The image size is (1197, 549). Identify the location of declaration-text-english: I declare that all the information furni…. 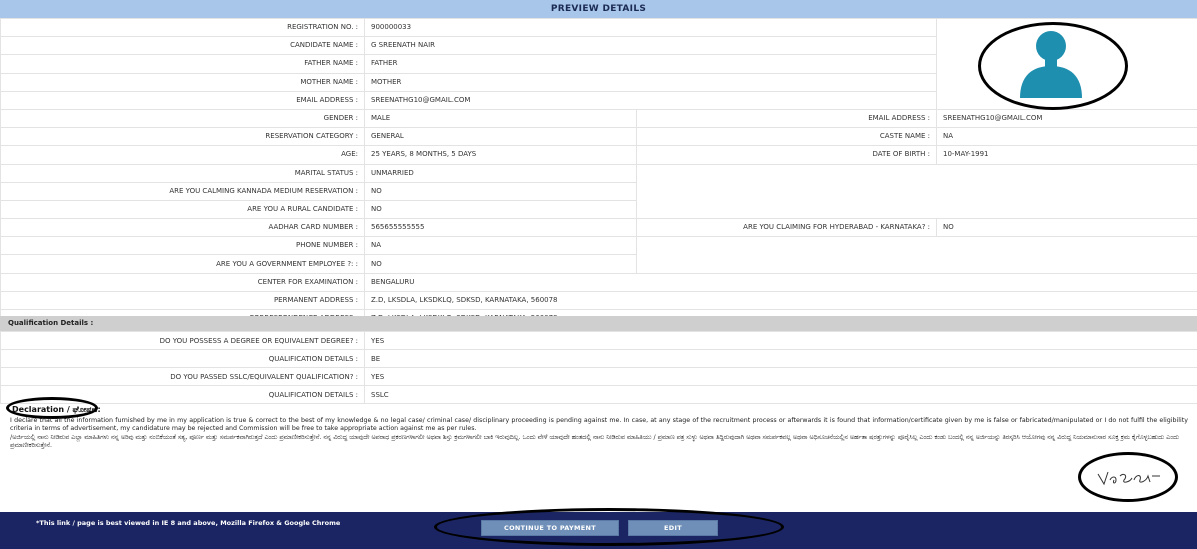
(599, 425).